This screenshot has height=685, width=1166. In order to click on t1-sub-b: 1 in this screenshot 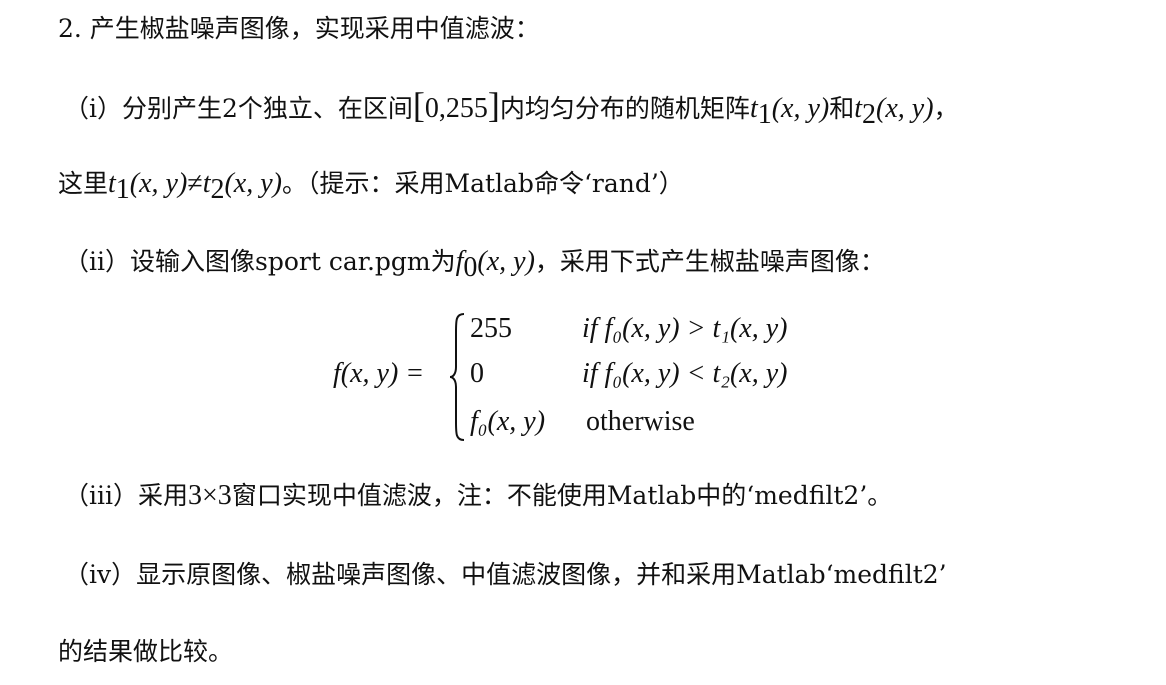, I will do `click(122, 189)`.